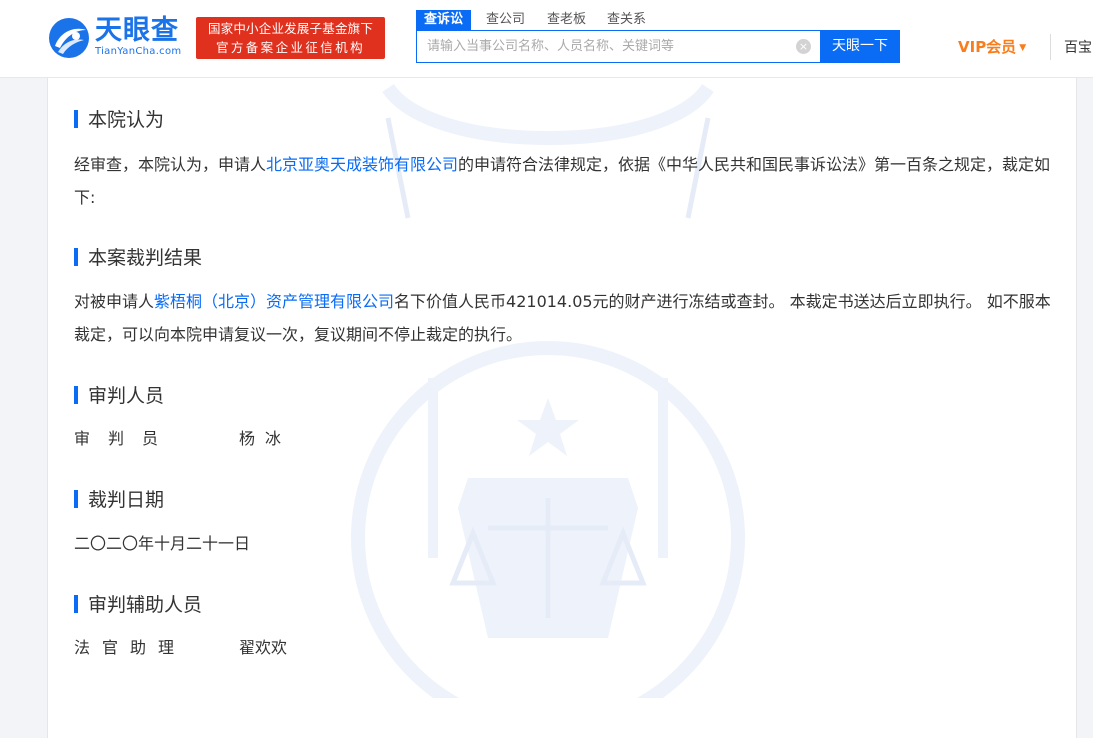  Describe the element at coordinates (1023, 48) in the screenshot. I see `caret-down-icon: ▼` at that location.